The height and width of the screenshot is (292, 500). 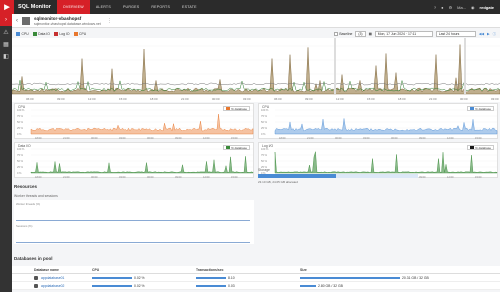 I want to click on database-name: appdatabase01, so click(x=52, y=278).